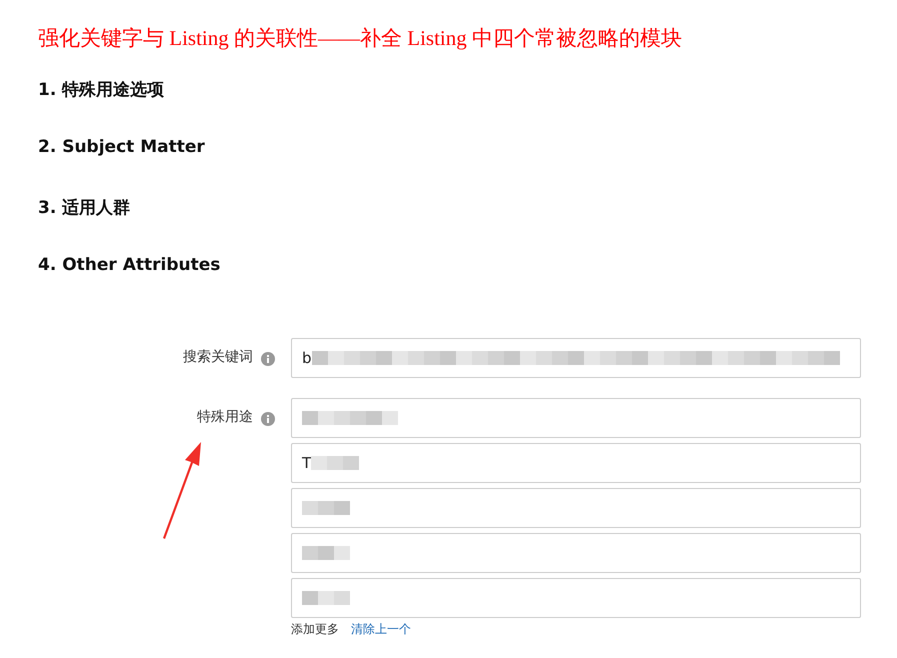 Image resolution: width=897 pixels, height=658 pixels. Describe the element at coordinates (84, 208) in the screenshot. I see `section-heading: 3. 适用人群` at that location.